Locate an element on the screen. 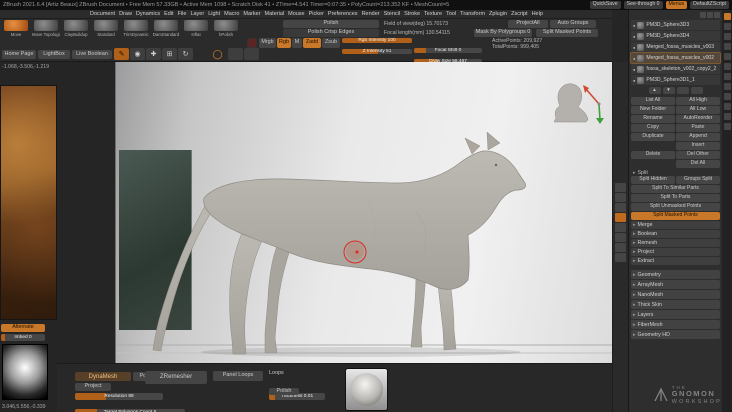 The image size is (732, 412). menu-item: Zscript is located at coordinates (519, 14).